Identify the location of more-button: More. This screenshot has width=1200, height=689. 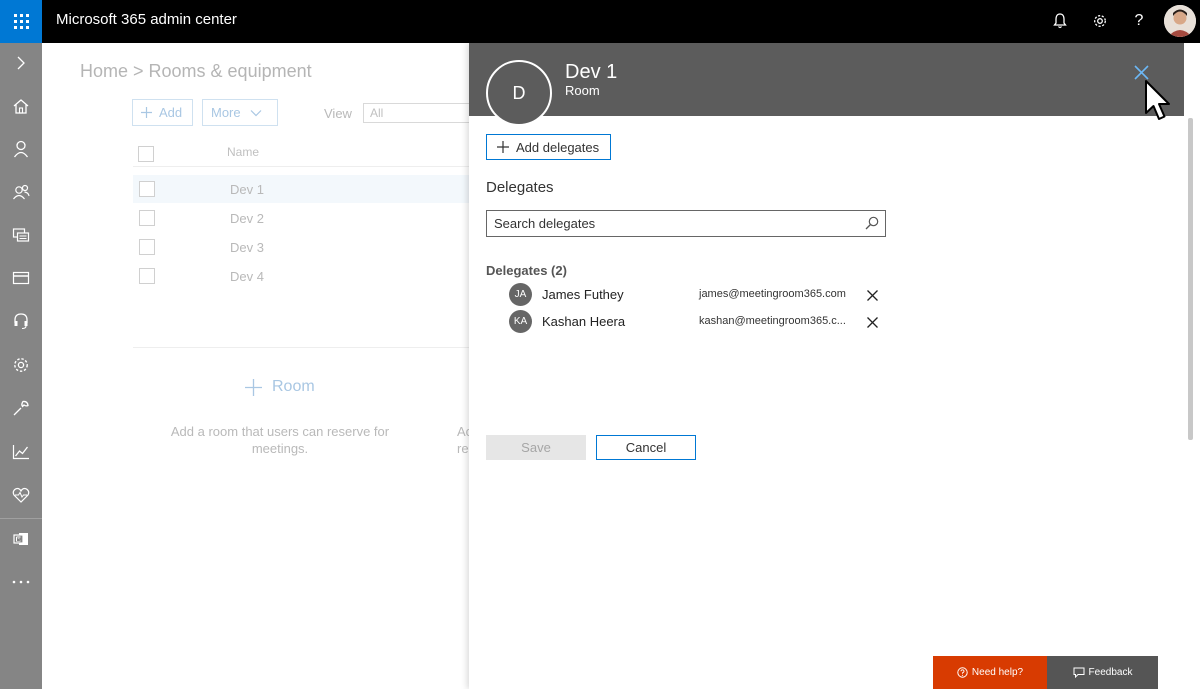
(240, 112).